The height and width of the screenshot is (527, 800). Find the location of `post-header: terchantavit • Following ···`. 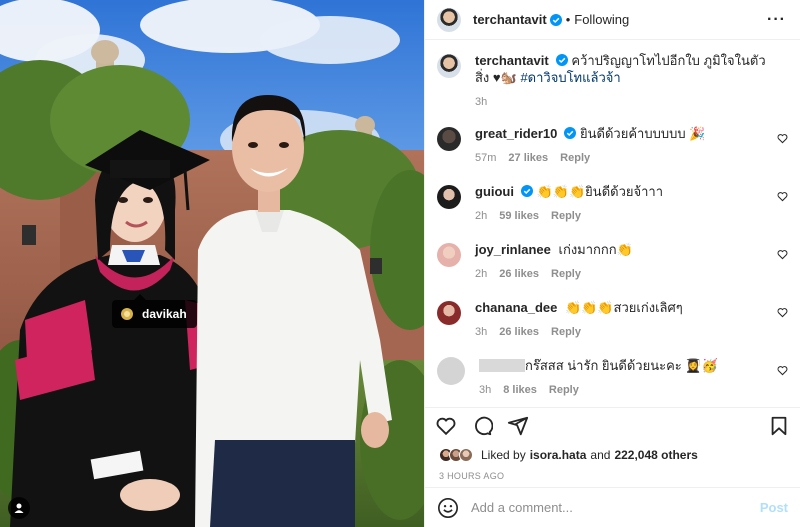

post-header: terchantavit • Following ··· is located at coordinates (612, 20).